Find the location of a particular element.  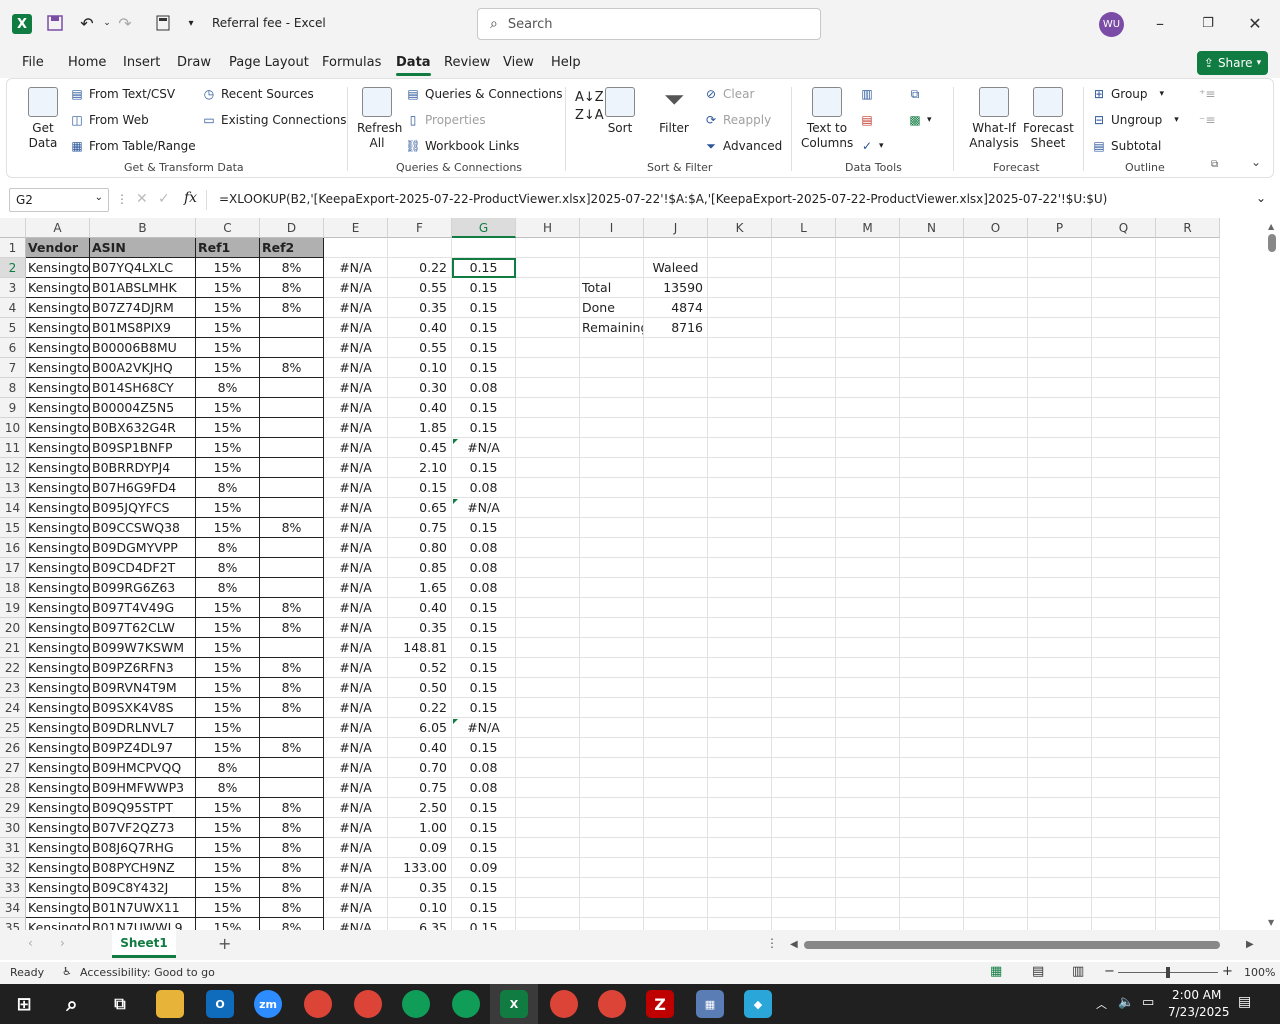

advanced-button: ⏷ Advanced is located at coordinates (742, 146).